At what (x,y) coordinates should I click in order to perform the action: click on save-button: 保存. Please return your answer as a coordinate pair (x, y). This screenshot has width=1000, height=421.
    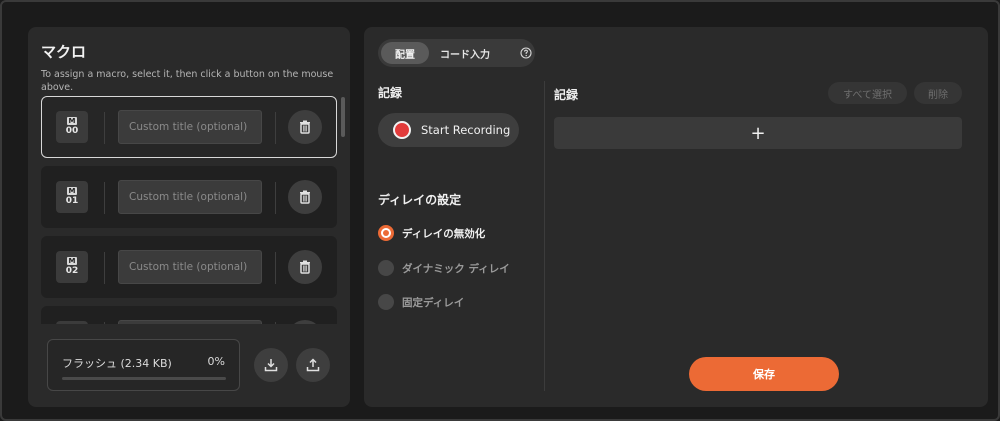
    Looking at the image, I should click on (764, 374).